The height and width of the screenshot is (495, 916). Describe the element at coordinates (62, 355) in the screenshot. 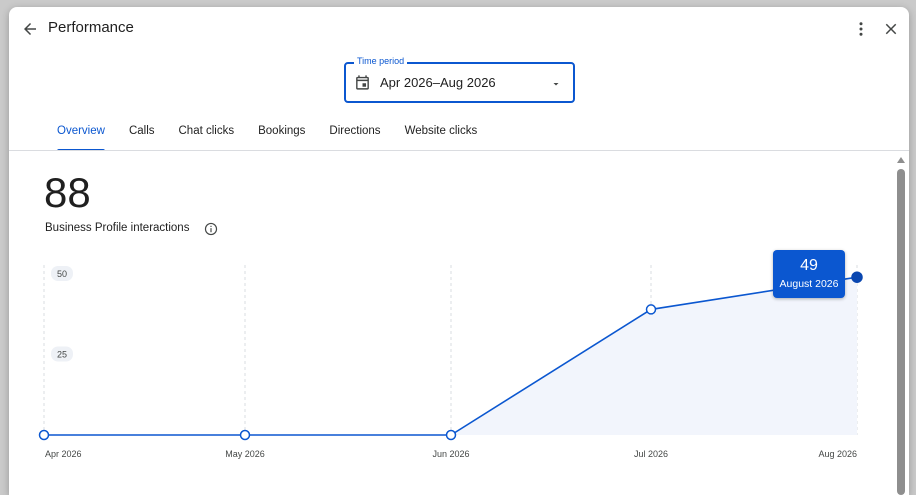

I see `y-tick-label: 25` at that location.